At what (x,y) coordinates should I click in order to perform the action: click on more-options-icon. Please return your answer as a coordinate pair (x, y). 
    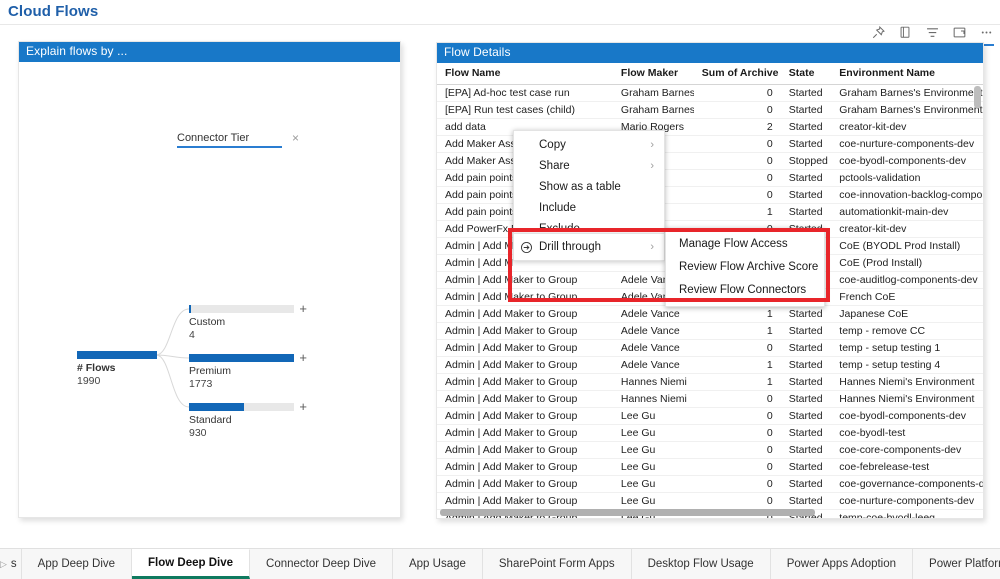
    Looking at the image, I should click on (986, 32).